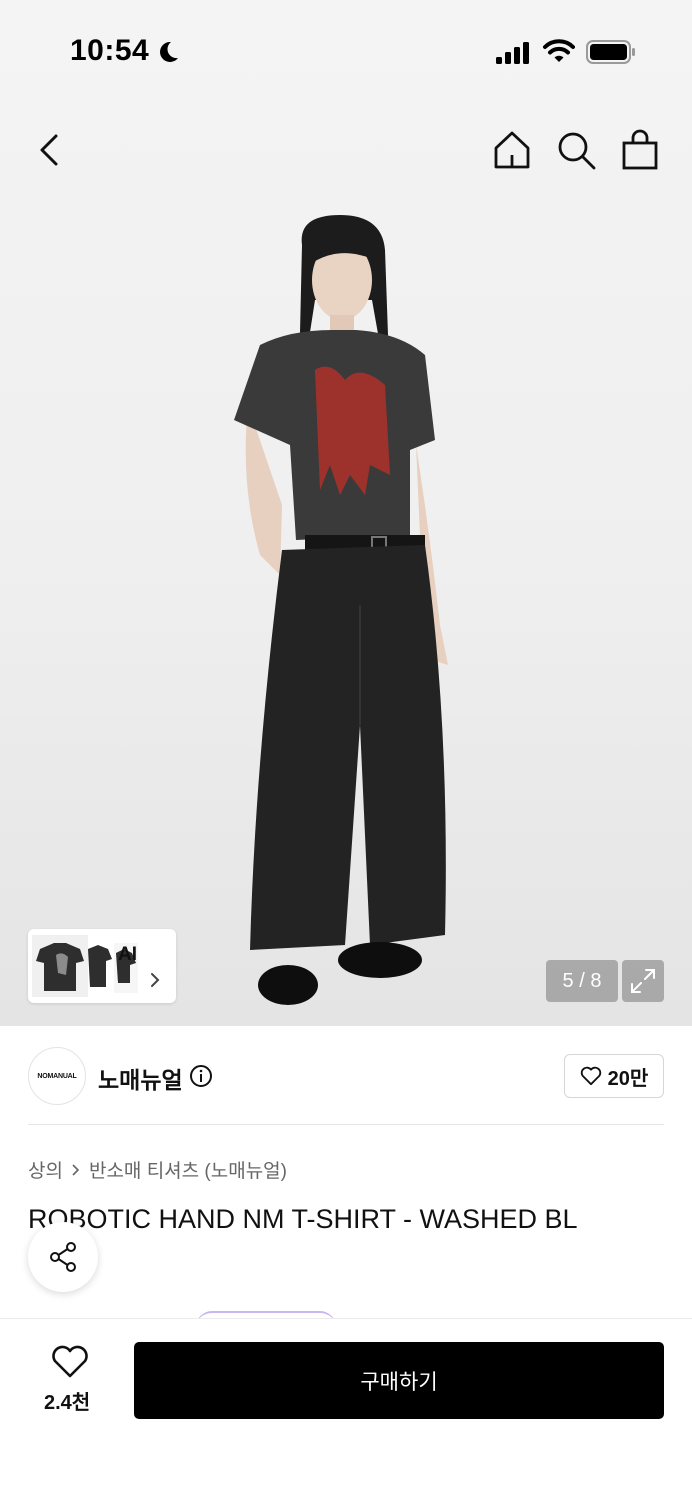 The image size is (692, 1501). I want to click on brand-like-count: 20만, so click(628, 1078).